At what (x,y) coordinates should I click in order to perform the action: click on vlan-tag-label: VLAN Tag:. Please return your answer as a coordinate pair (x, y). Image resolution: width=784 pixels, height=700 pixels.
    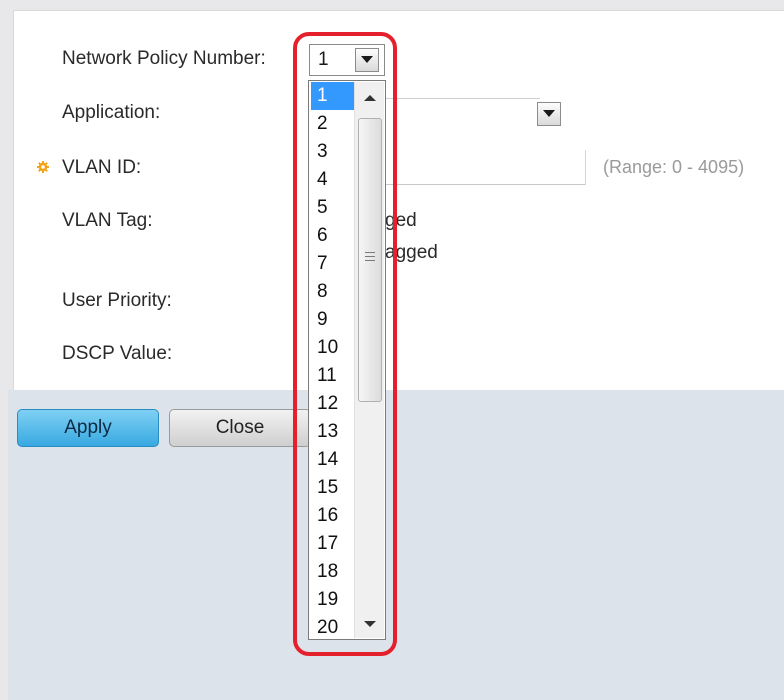
    Looking at the image, I should click on (107, 220).